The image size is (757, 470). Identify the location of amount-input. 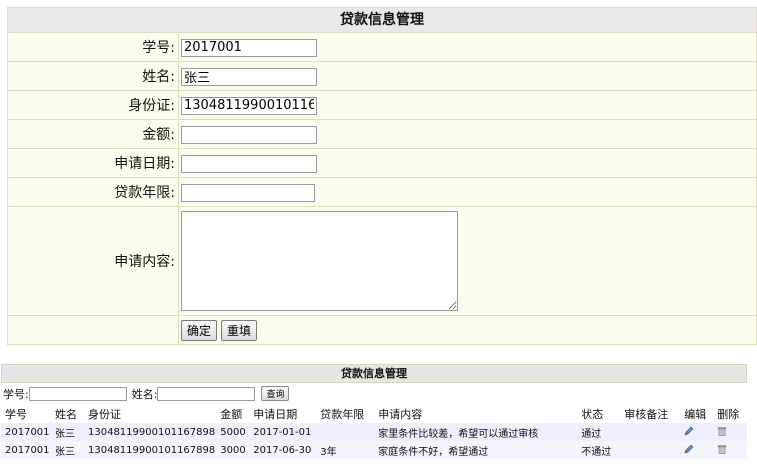
(249, 134).